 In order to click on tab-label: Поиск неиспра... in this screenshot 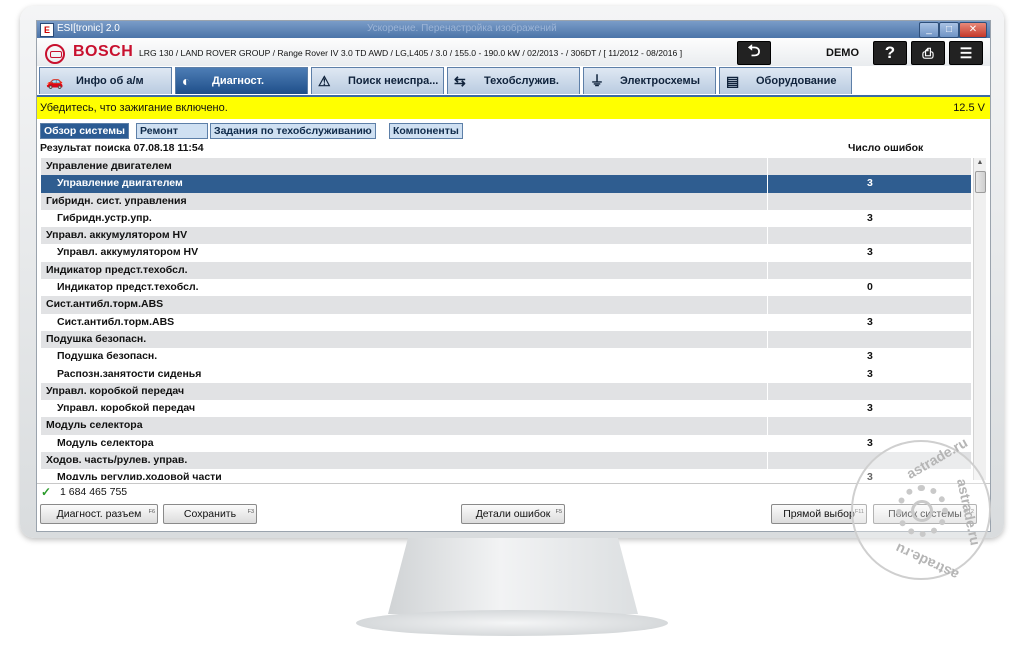, I will do `click(393, 81)`.